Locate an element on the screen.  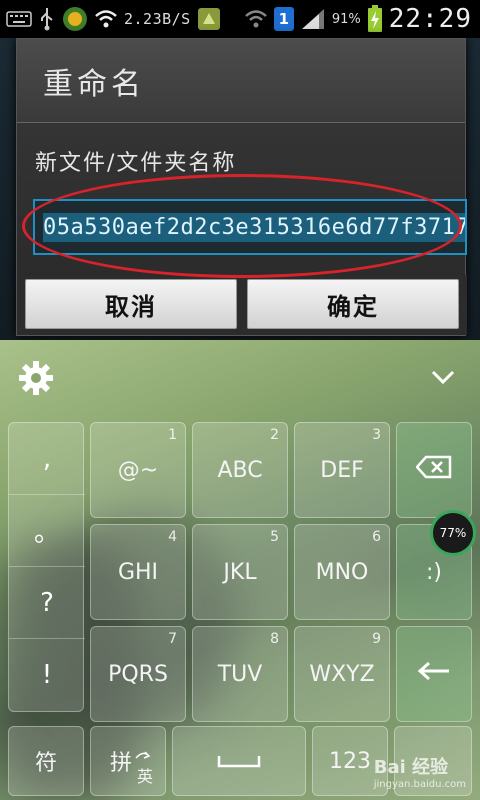
symbol-key-period: 。 is located at coordinates (47, 531).